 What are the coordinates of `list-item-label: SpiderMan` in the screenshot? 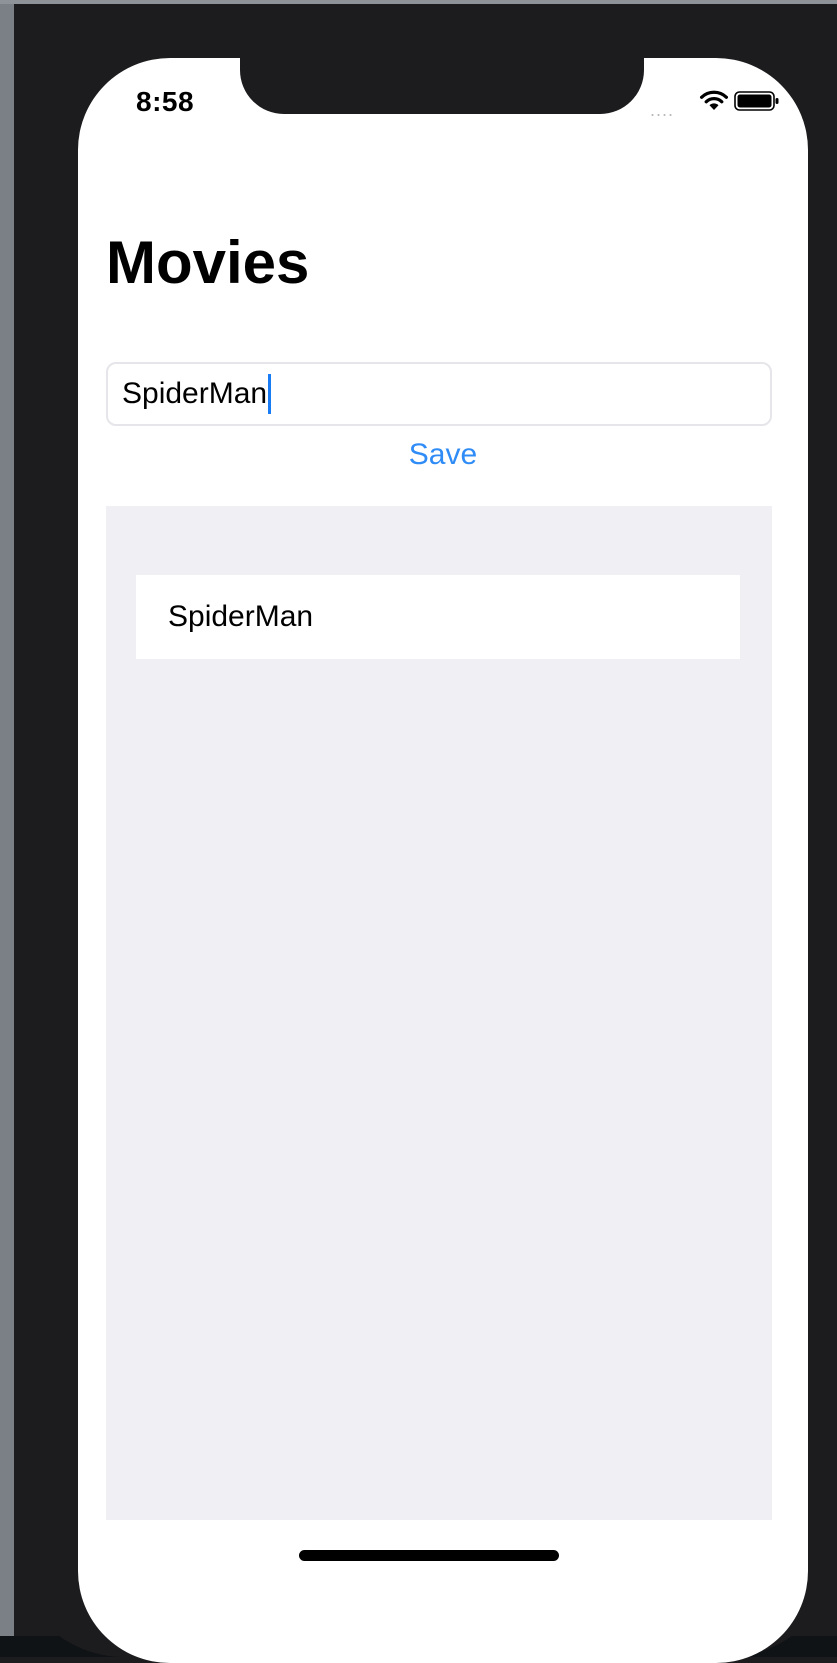 It's located at (241, 616).